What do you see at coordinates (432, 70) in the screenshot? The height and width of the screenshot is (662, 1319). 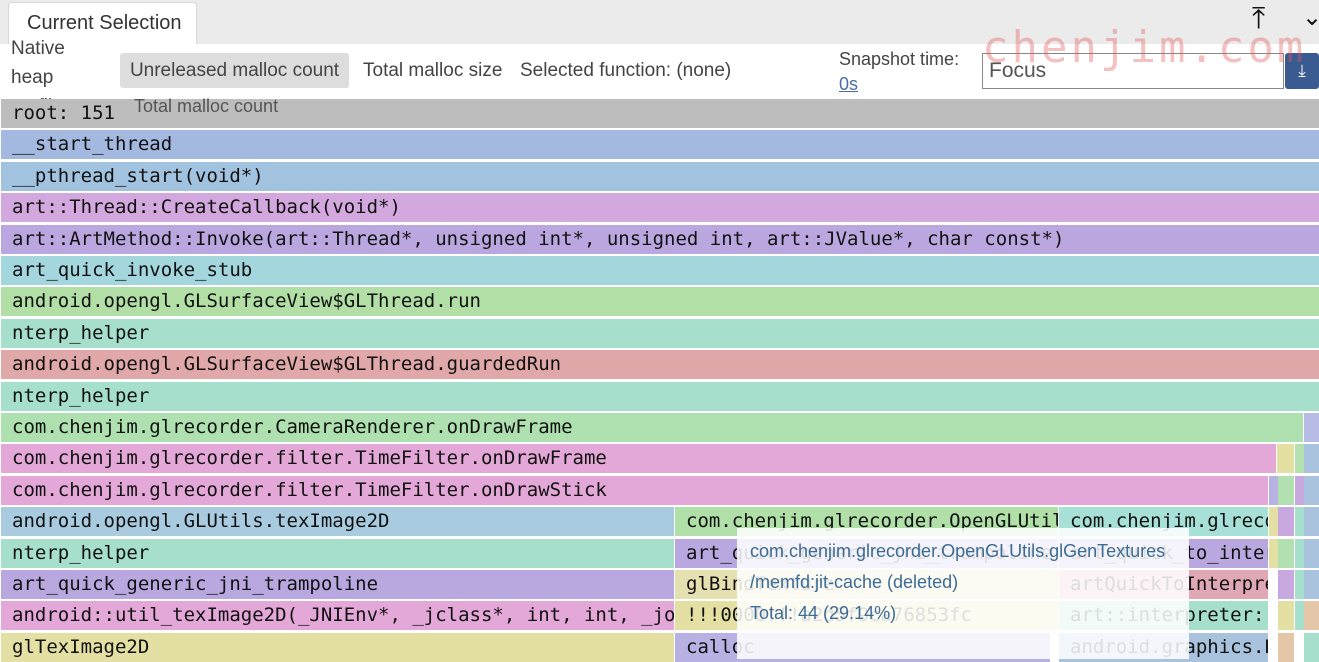 I see `total-malloc-size-button: Total malloc size` at bounding box center [432, 70].